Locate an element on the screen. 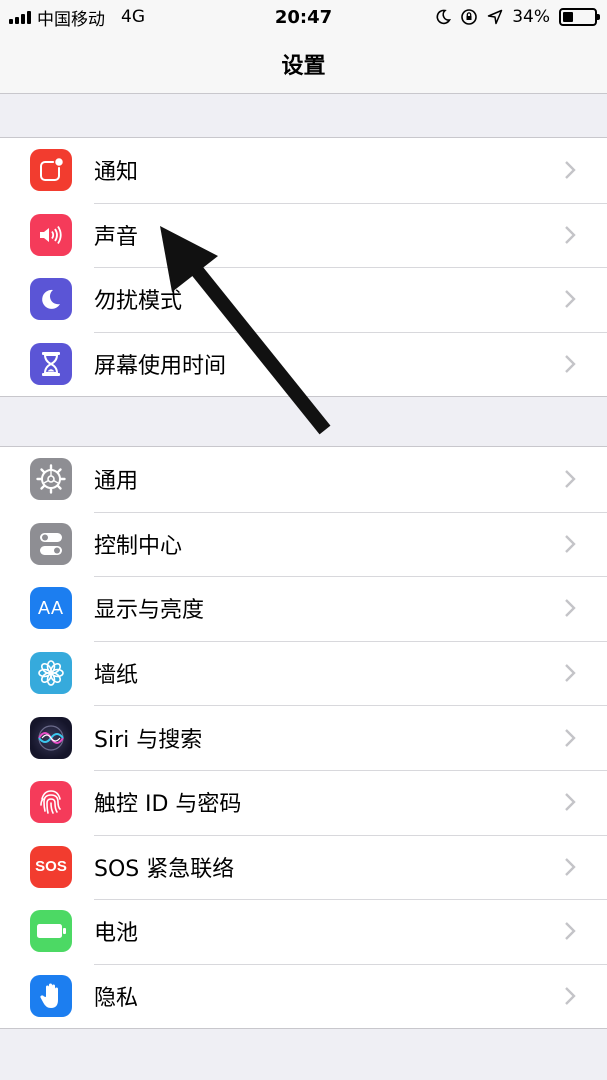  display-icon-text: AA is located at coordinates (50, 607).